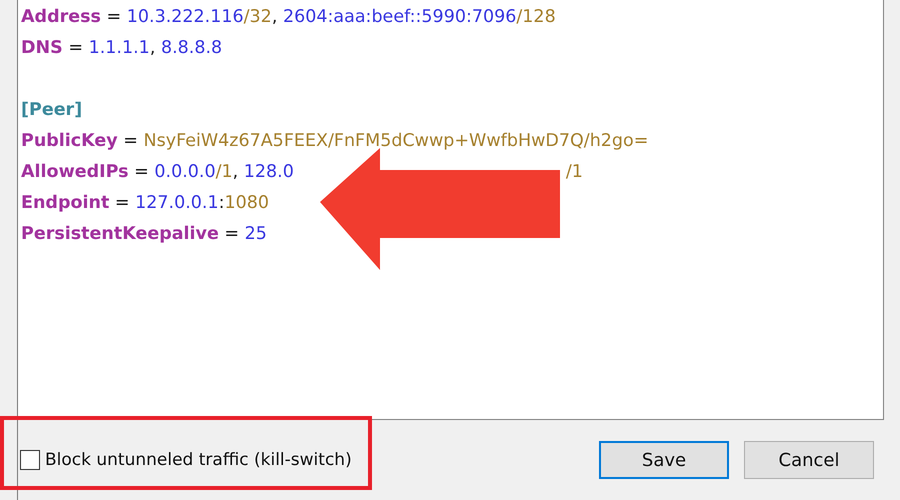 The image size is (900, 500). Describe the element at coordinates (289, 17) in the screenshot. I see `config-line: Address = 10.3.222.116/32, 2604:aaa:beef::5990:7096/128` at that location.